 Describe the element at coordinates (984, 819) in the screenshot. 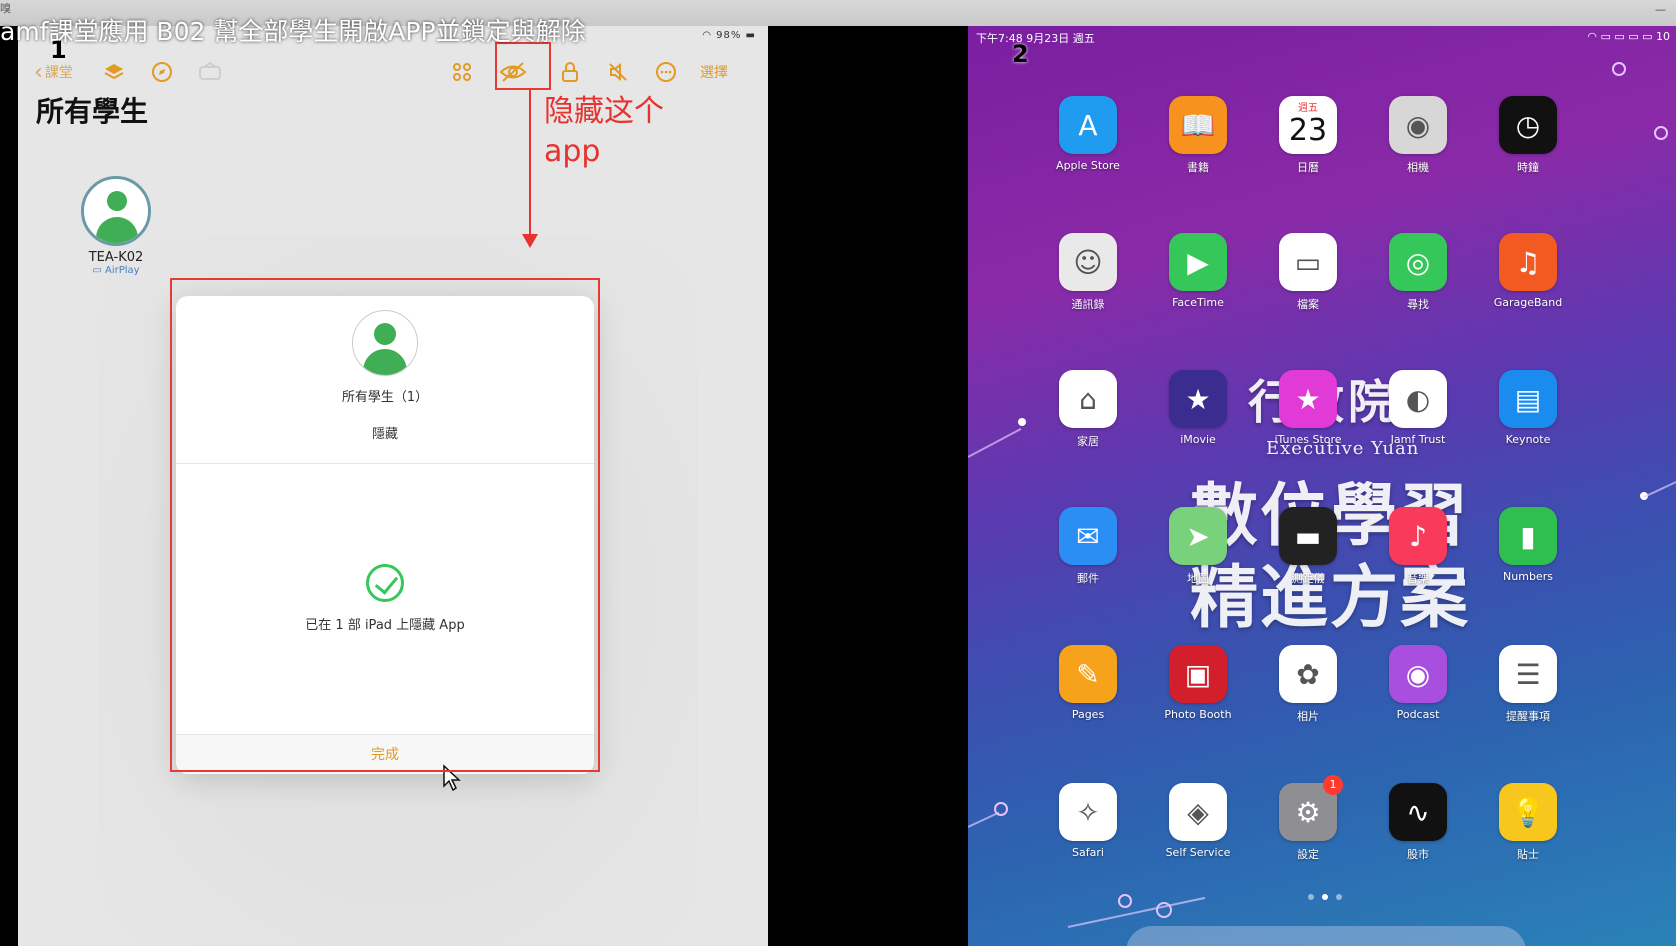

I see `decor-line` at that location.